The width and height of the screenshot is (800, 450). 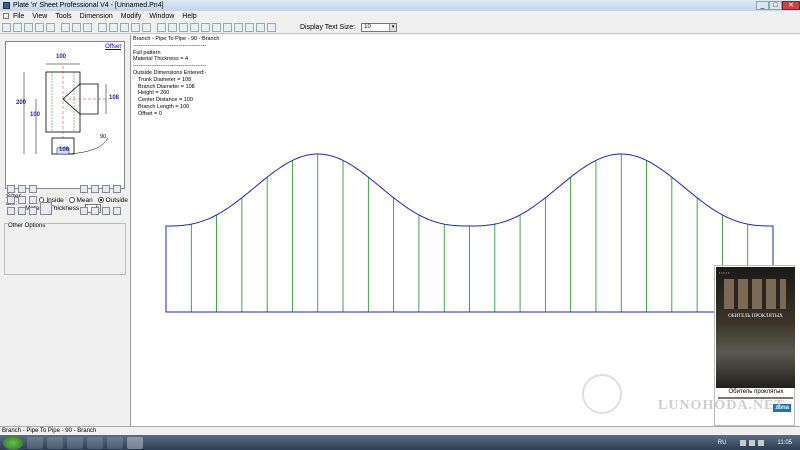 What do you see at coordinates (84, 211) in the screenshot?
I see `view-1-icon` at bounding box center [84, 211].